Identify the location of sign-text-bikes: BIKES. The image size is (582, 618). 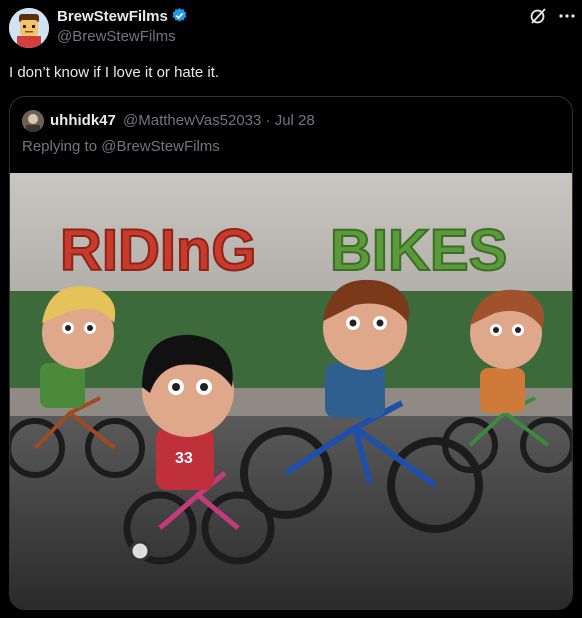
(418, 250).